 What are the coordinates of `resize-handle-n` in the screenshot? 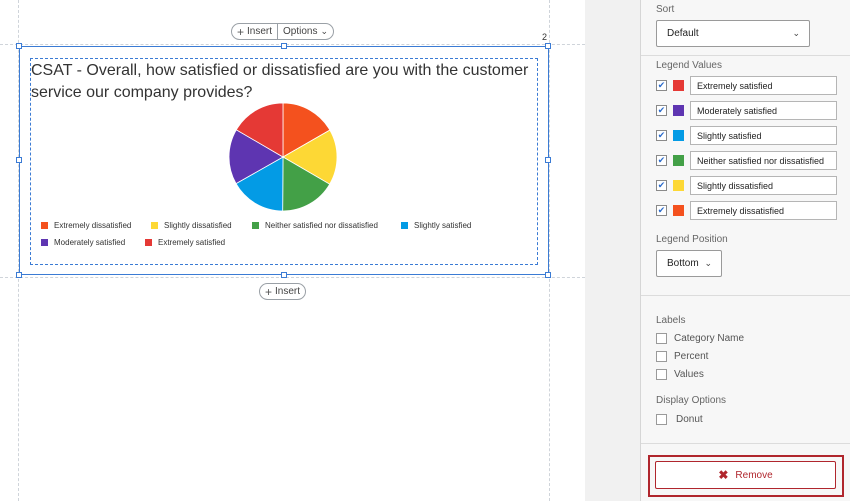 It's located at (284, 46).